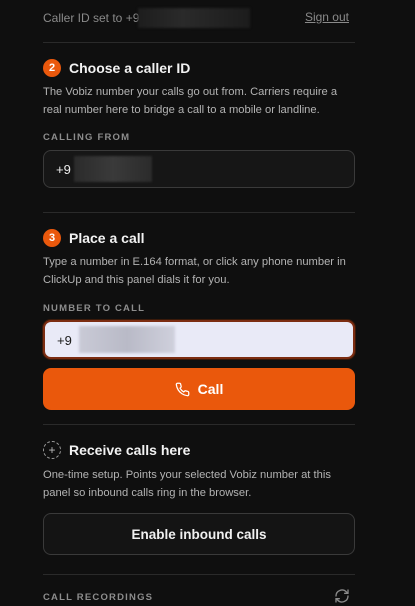 The image size is (415, 606). What do you see at coordinates (194, 18) in the screenshot?
I see `redacted-caller-id` at bounding box center [194, 18].